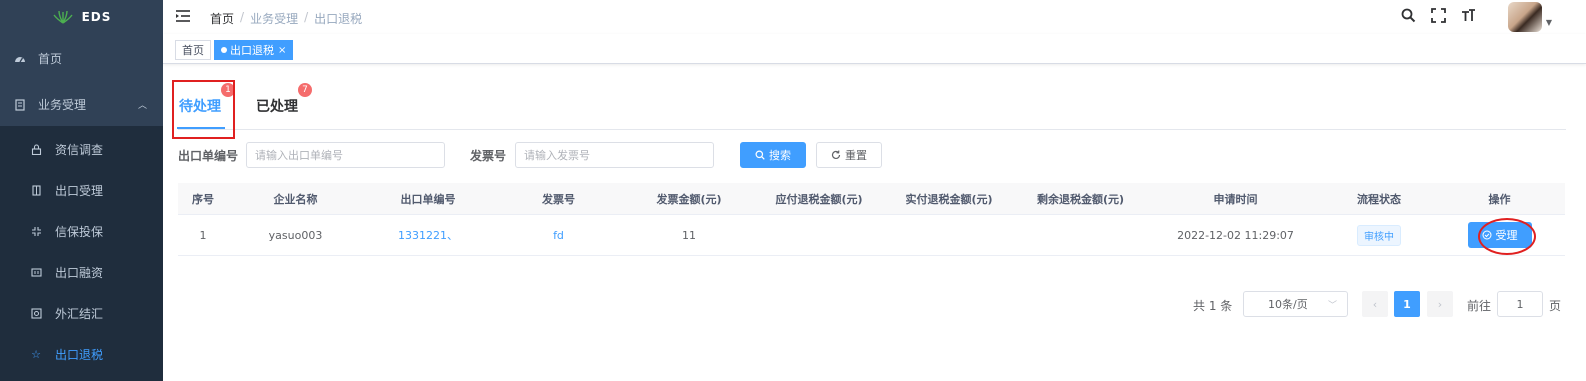 Image resolution: width=1586 pixels, height=381 pixels. I want to click on sidebar-item-label: 信保投保, so click(79, 232).